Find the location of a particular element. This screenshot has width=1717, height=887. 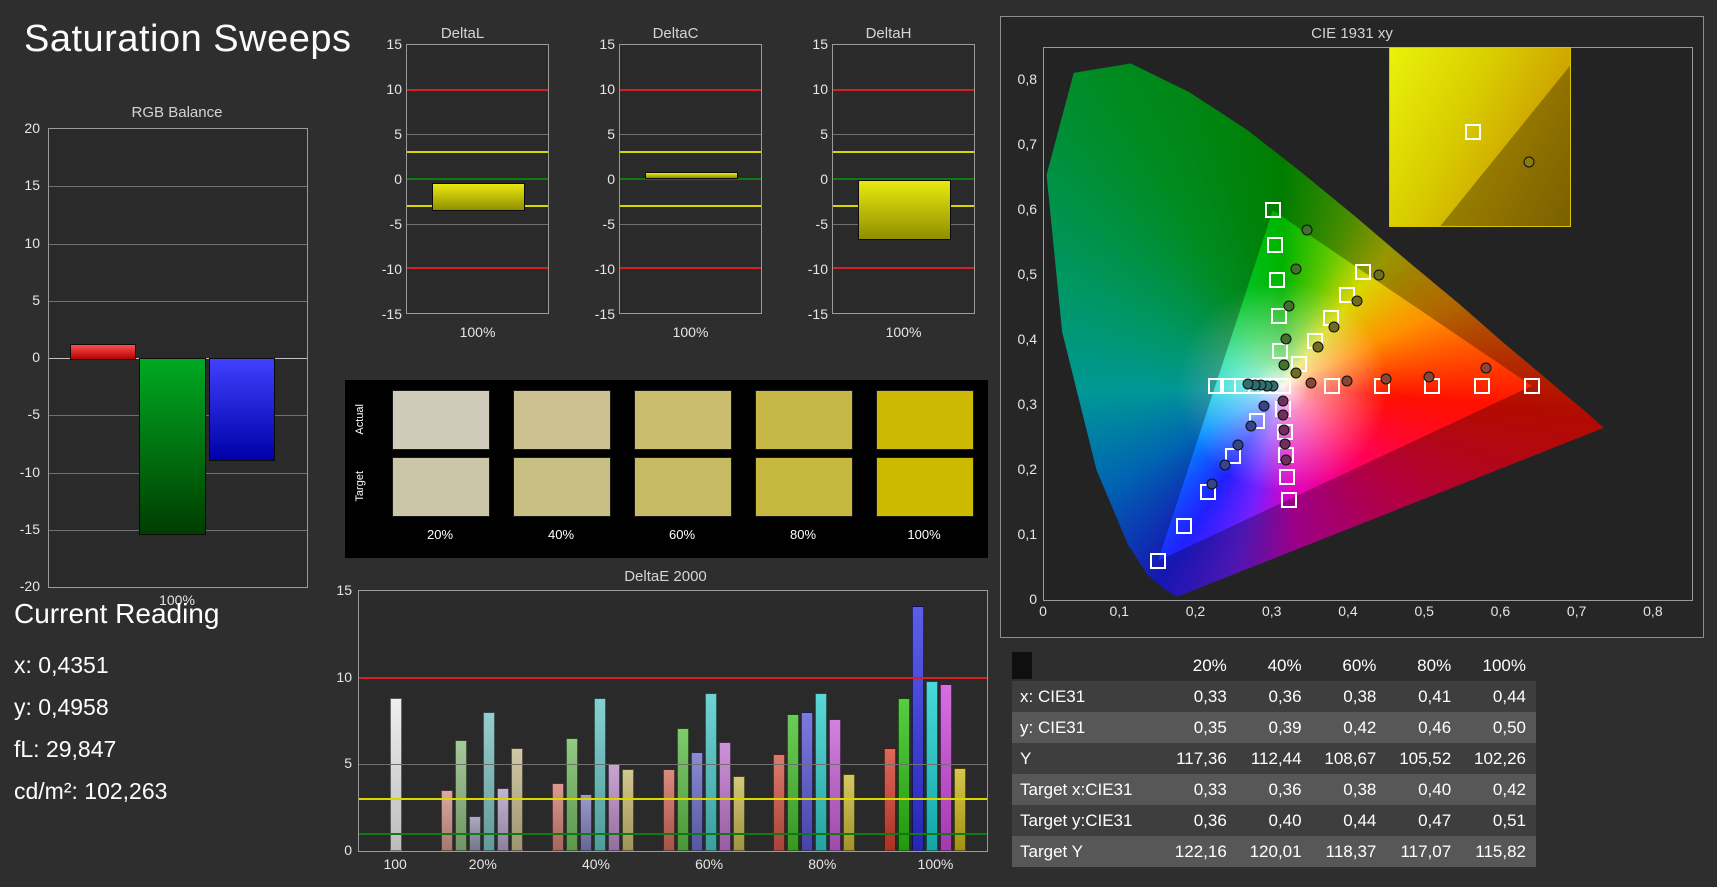

x-tick-label: 0,6 is located at coordinates (1500, 611).